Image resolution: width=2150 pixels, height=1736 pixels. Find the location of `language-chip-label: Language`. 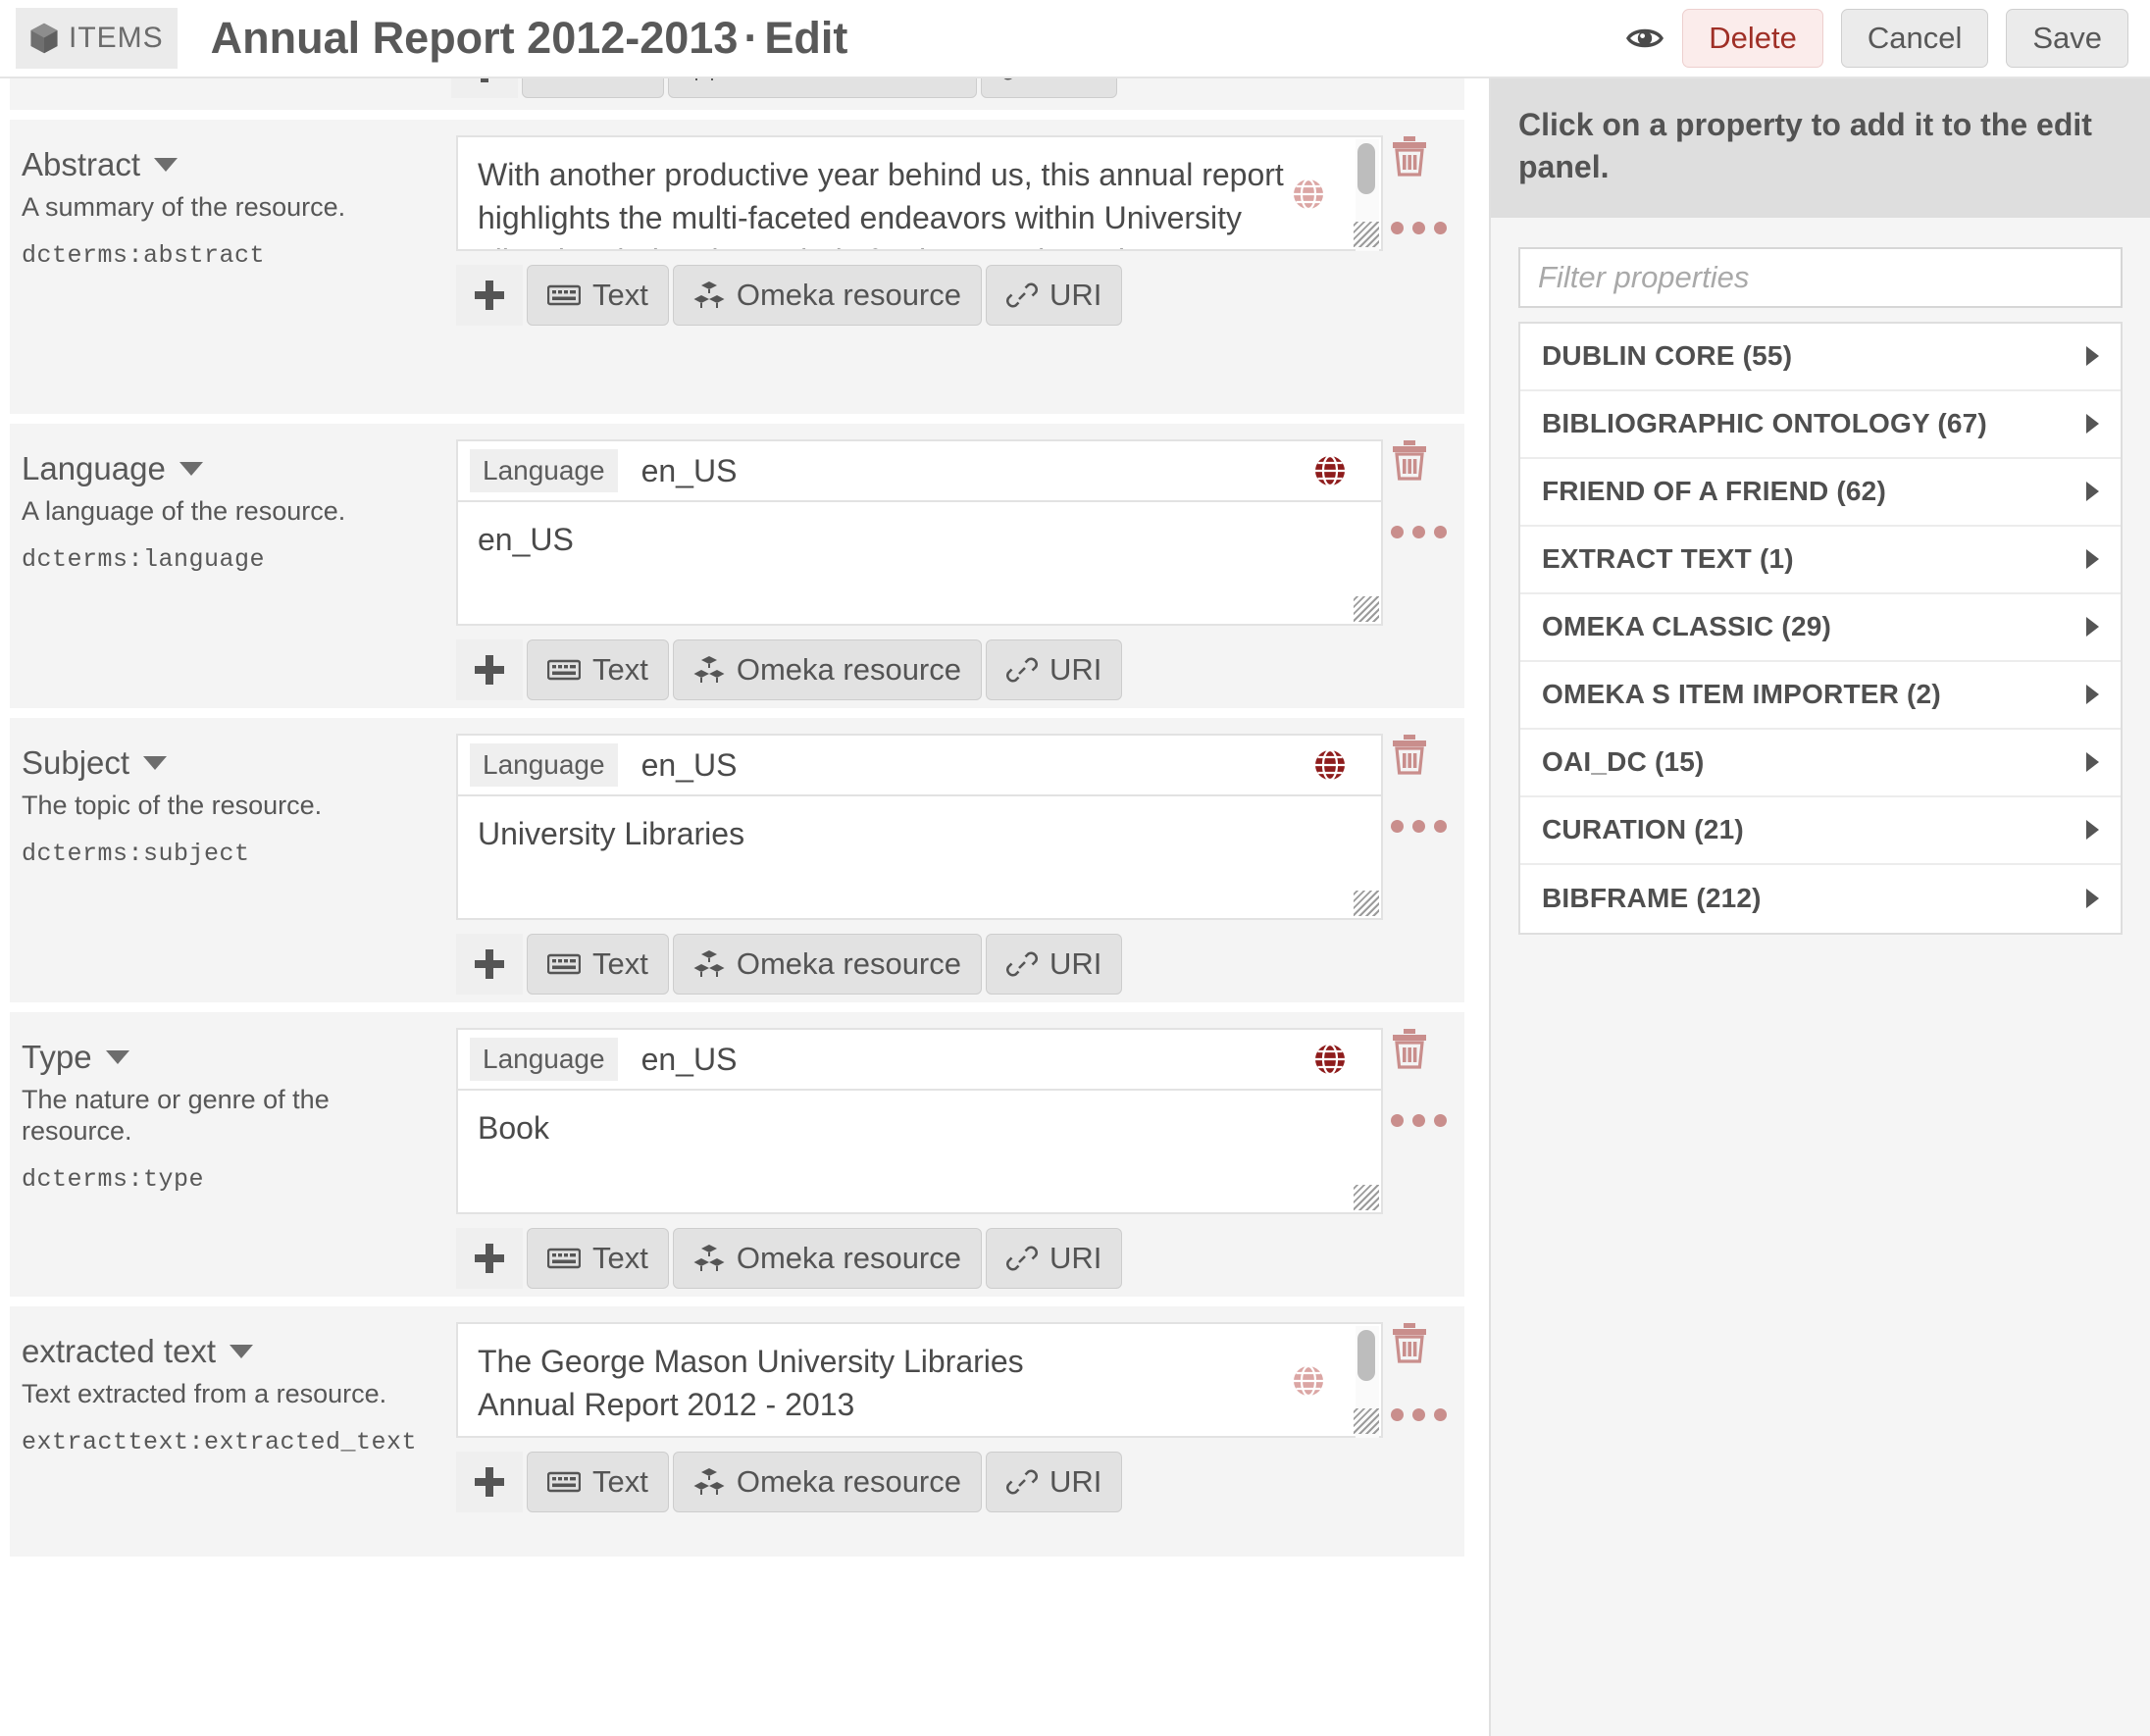

language-chip-label: Language is located at coordinates (544, 765).